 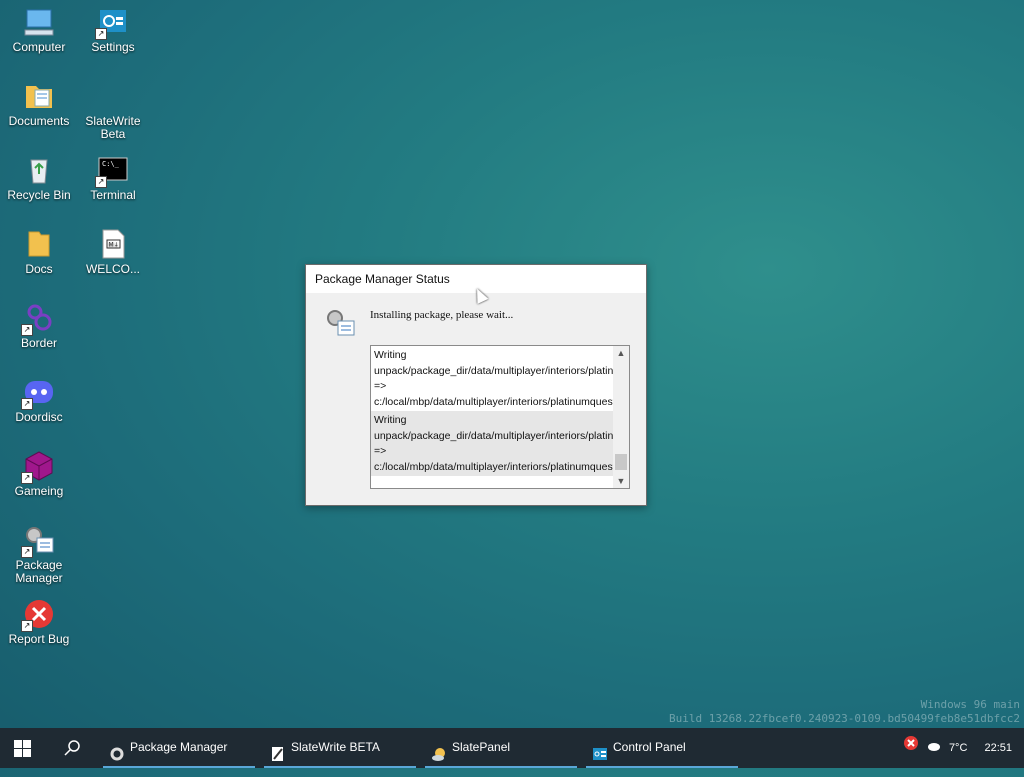 I want to click on watermark-line: Windows 96 main, so click(x=970, y=704).